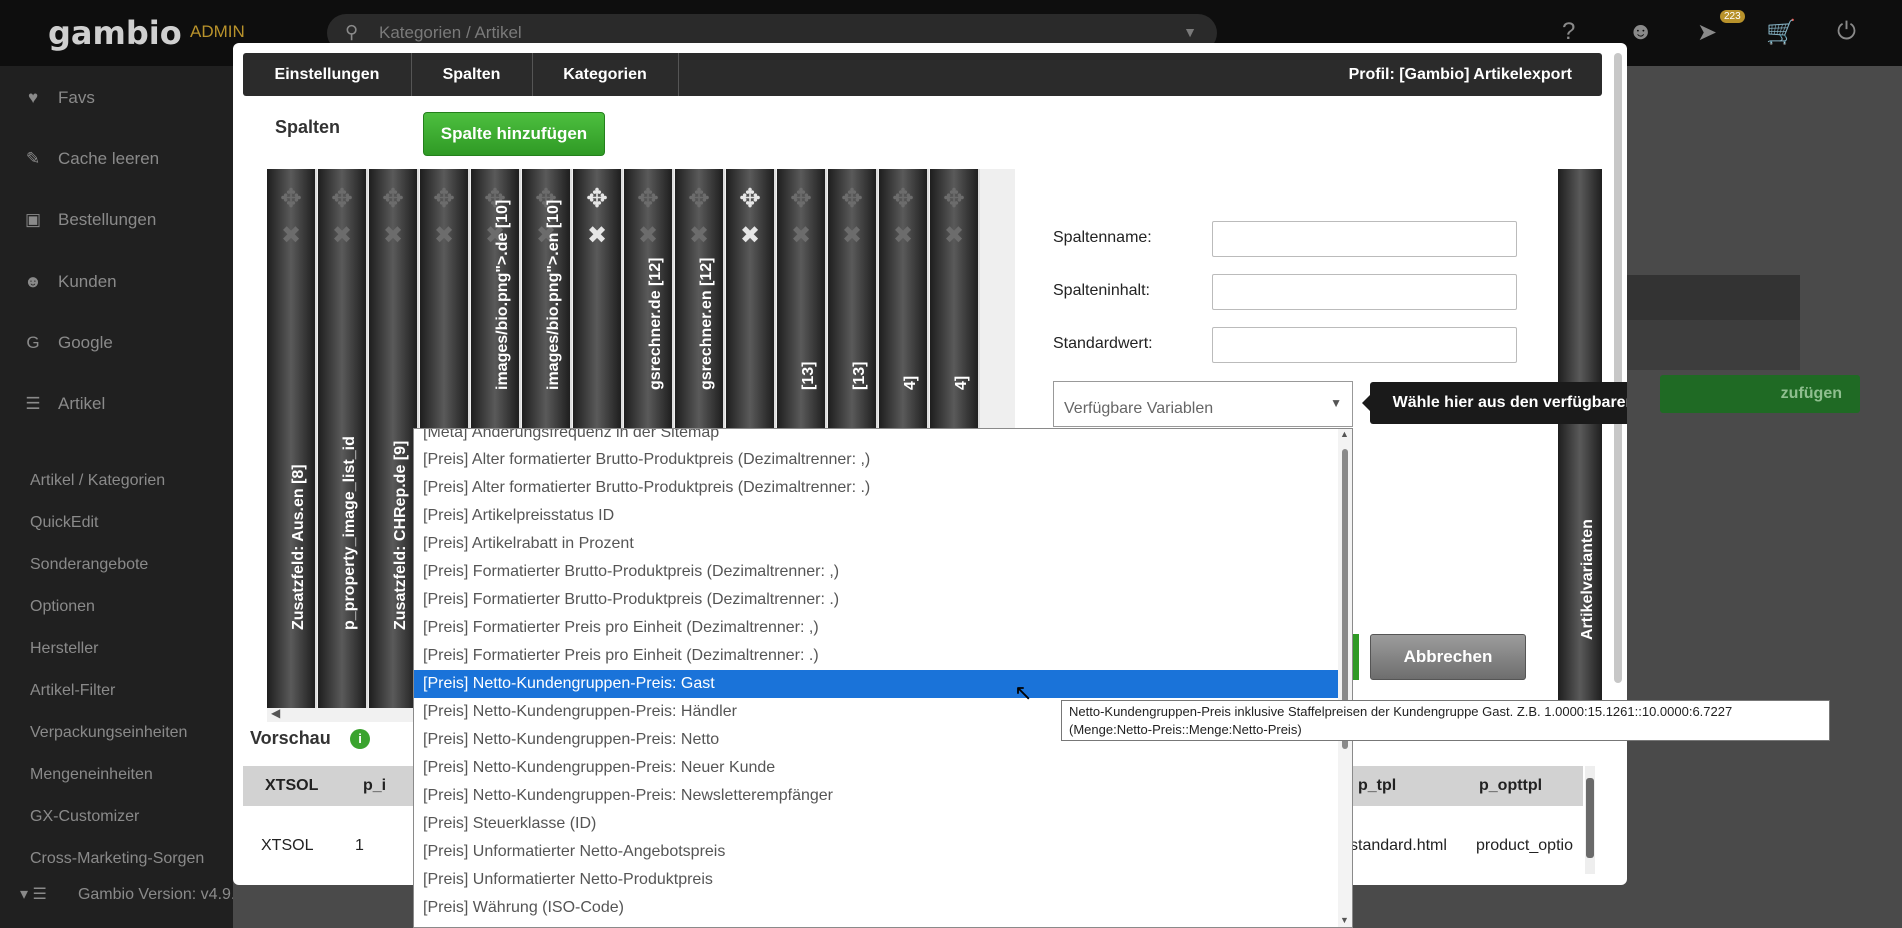 Image resolution: width=1902 pixels, height=928 pixels. I want to click on sidebar-sub-item: Optionen, so click(62, 607).